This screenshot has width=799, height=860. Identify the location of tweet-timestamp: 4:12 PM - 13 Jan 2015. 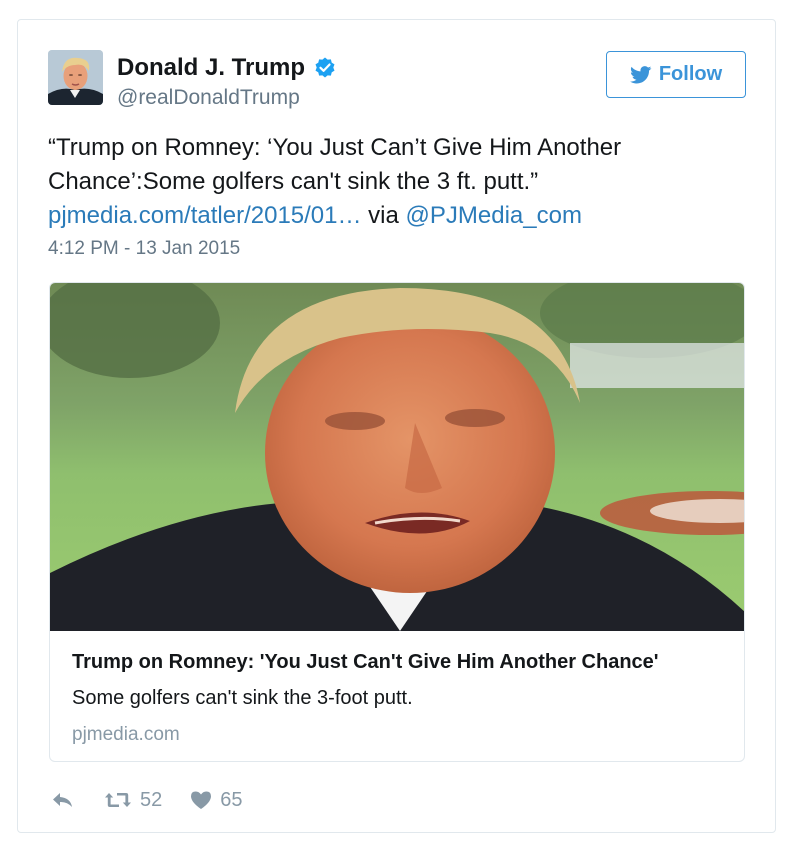
(144, 249).